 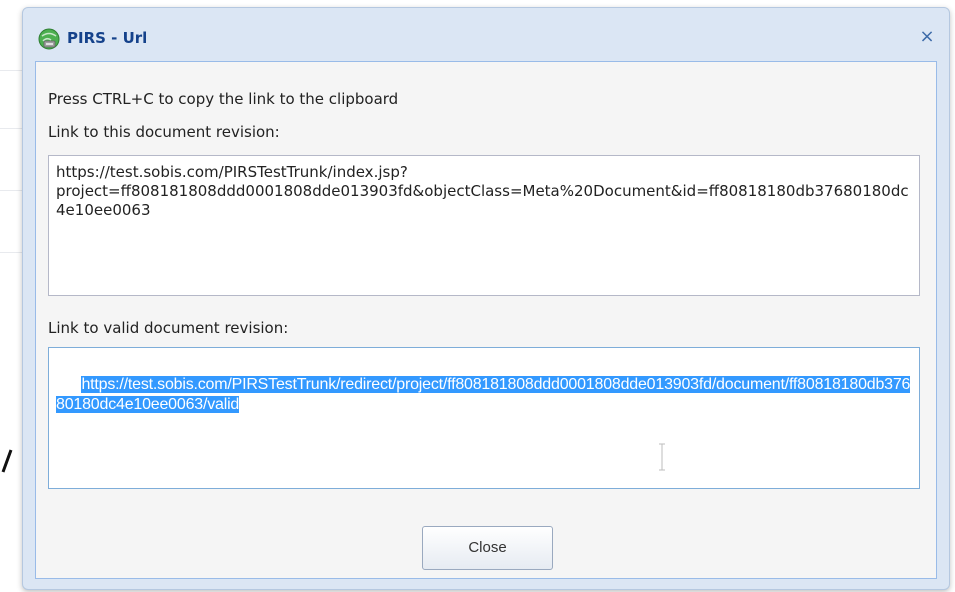 What do you see at coordinates (49, 39) in the screenshot?
I see `globe-link-icon` at bounding box center [49, 39].